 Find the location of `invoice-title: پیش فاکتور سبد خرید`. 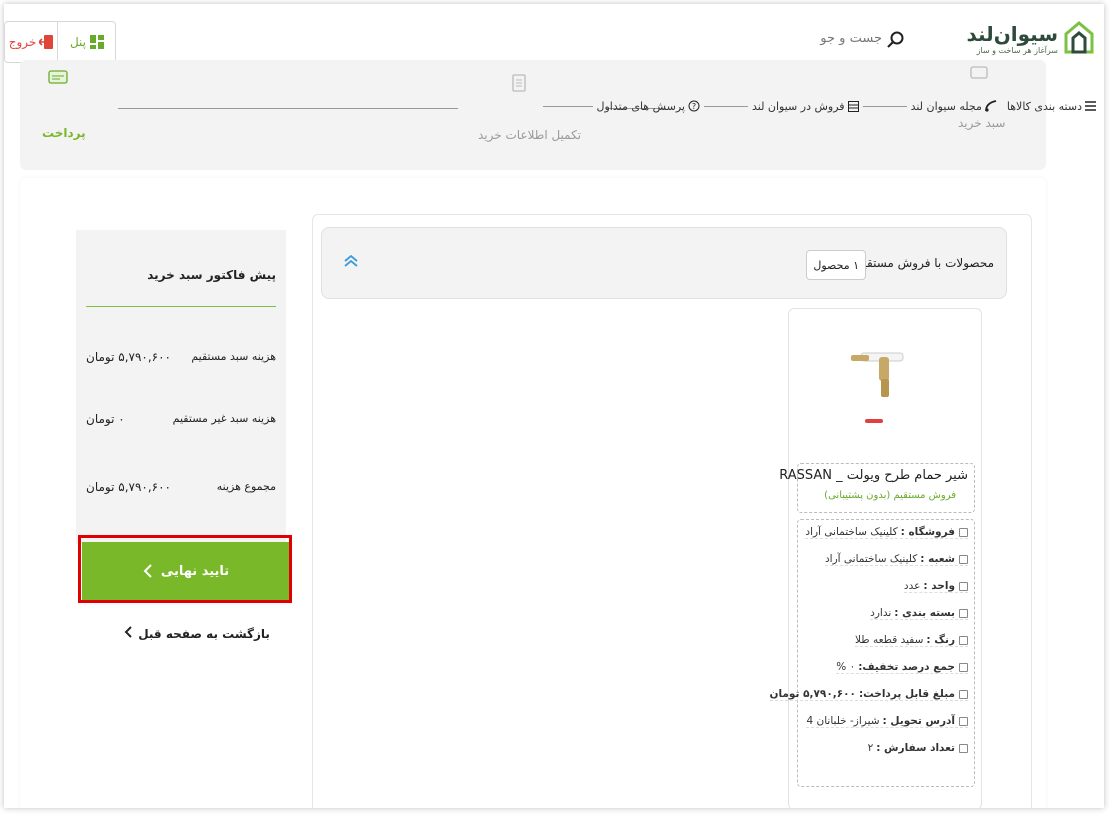

invoice-title: پیش فاکتور سبد خرید is located at coordinates (211, 275).